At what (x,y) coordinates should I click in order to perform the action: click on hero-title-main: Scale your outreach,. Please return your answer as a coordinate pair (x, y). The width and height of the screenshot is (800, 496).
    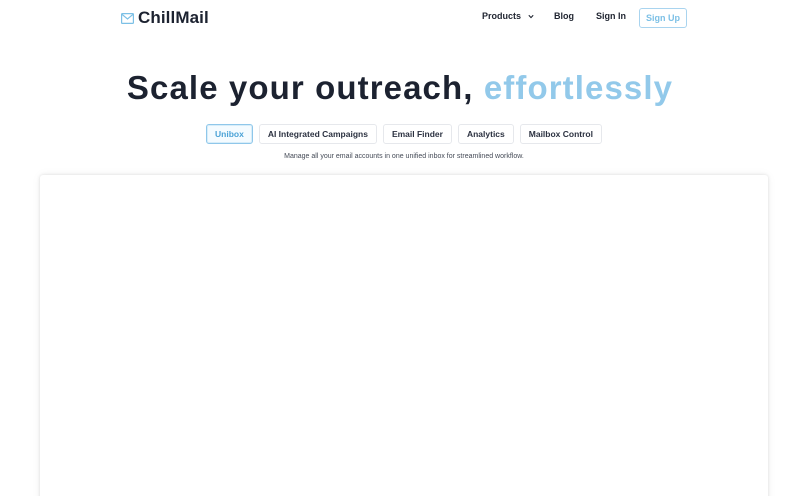
    Looking at the image, I should click on (300, 87).